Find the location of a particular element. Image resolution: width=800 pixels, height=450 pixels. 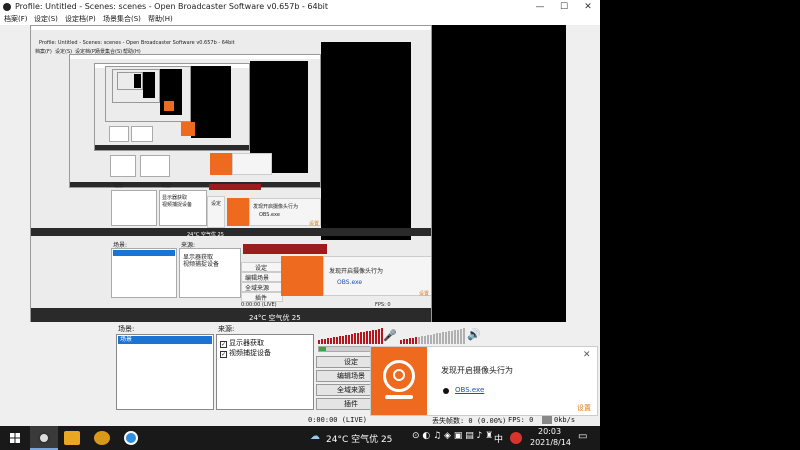

clock-time: 20:03 is located at coordinates (549, 431).